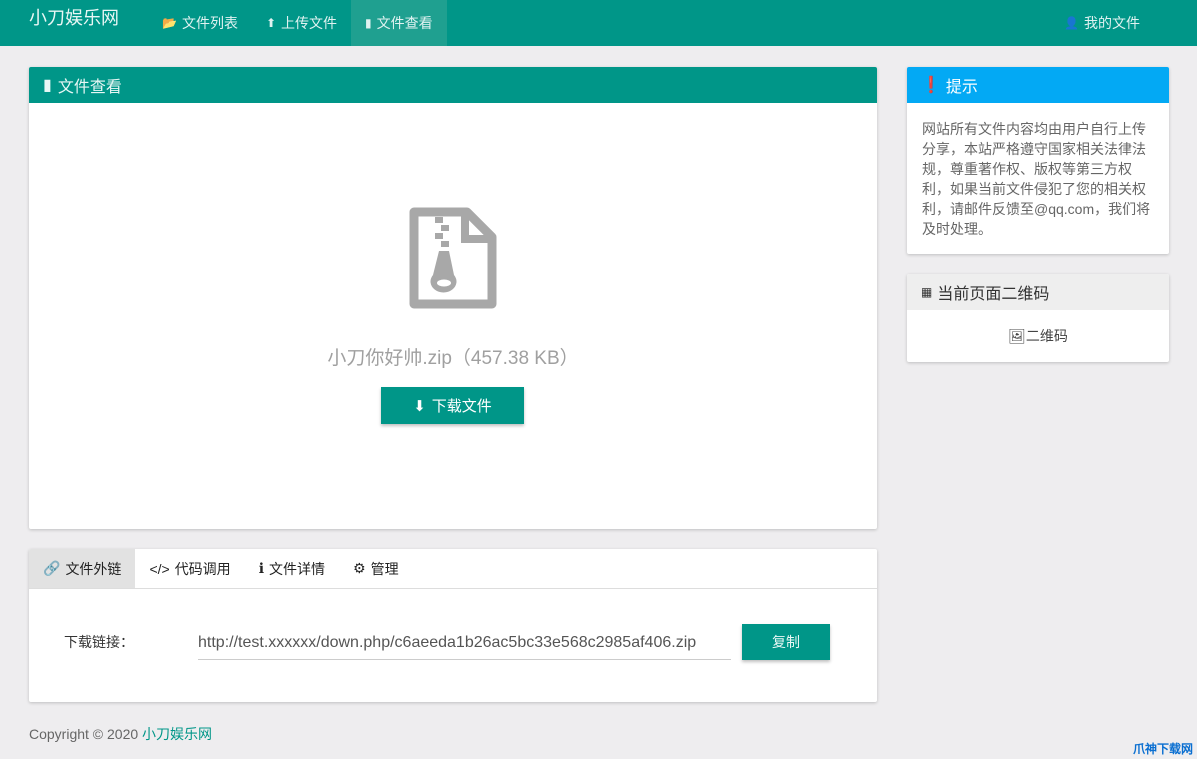  What do you see at coordinates (359, 568) in the screenshot?
I see `gear-icon: ⚙` at bounding box center [359, 568].